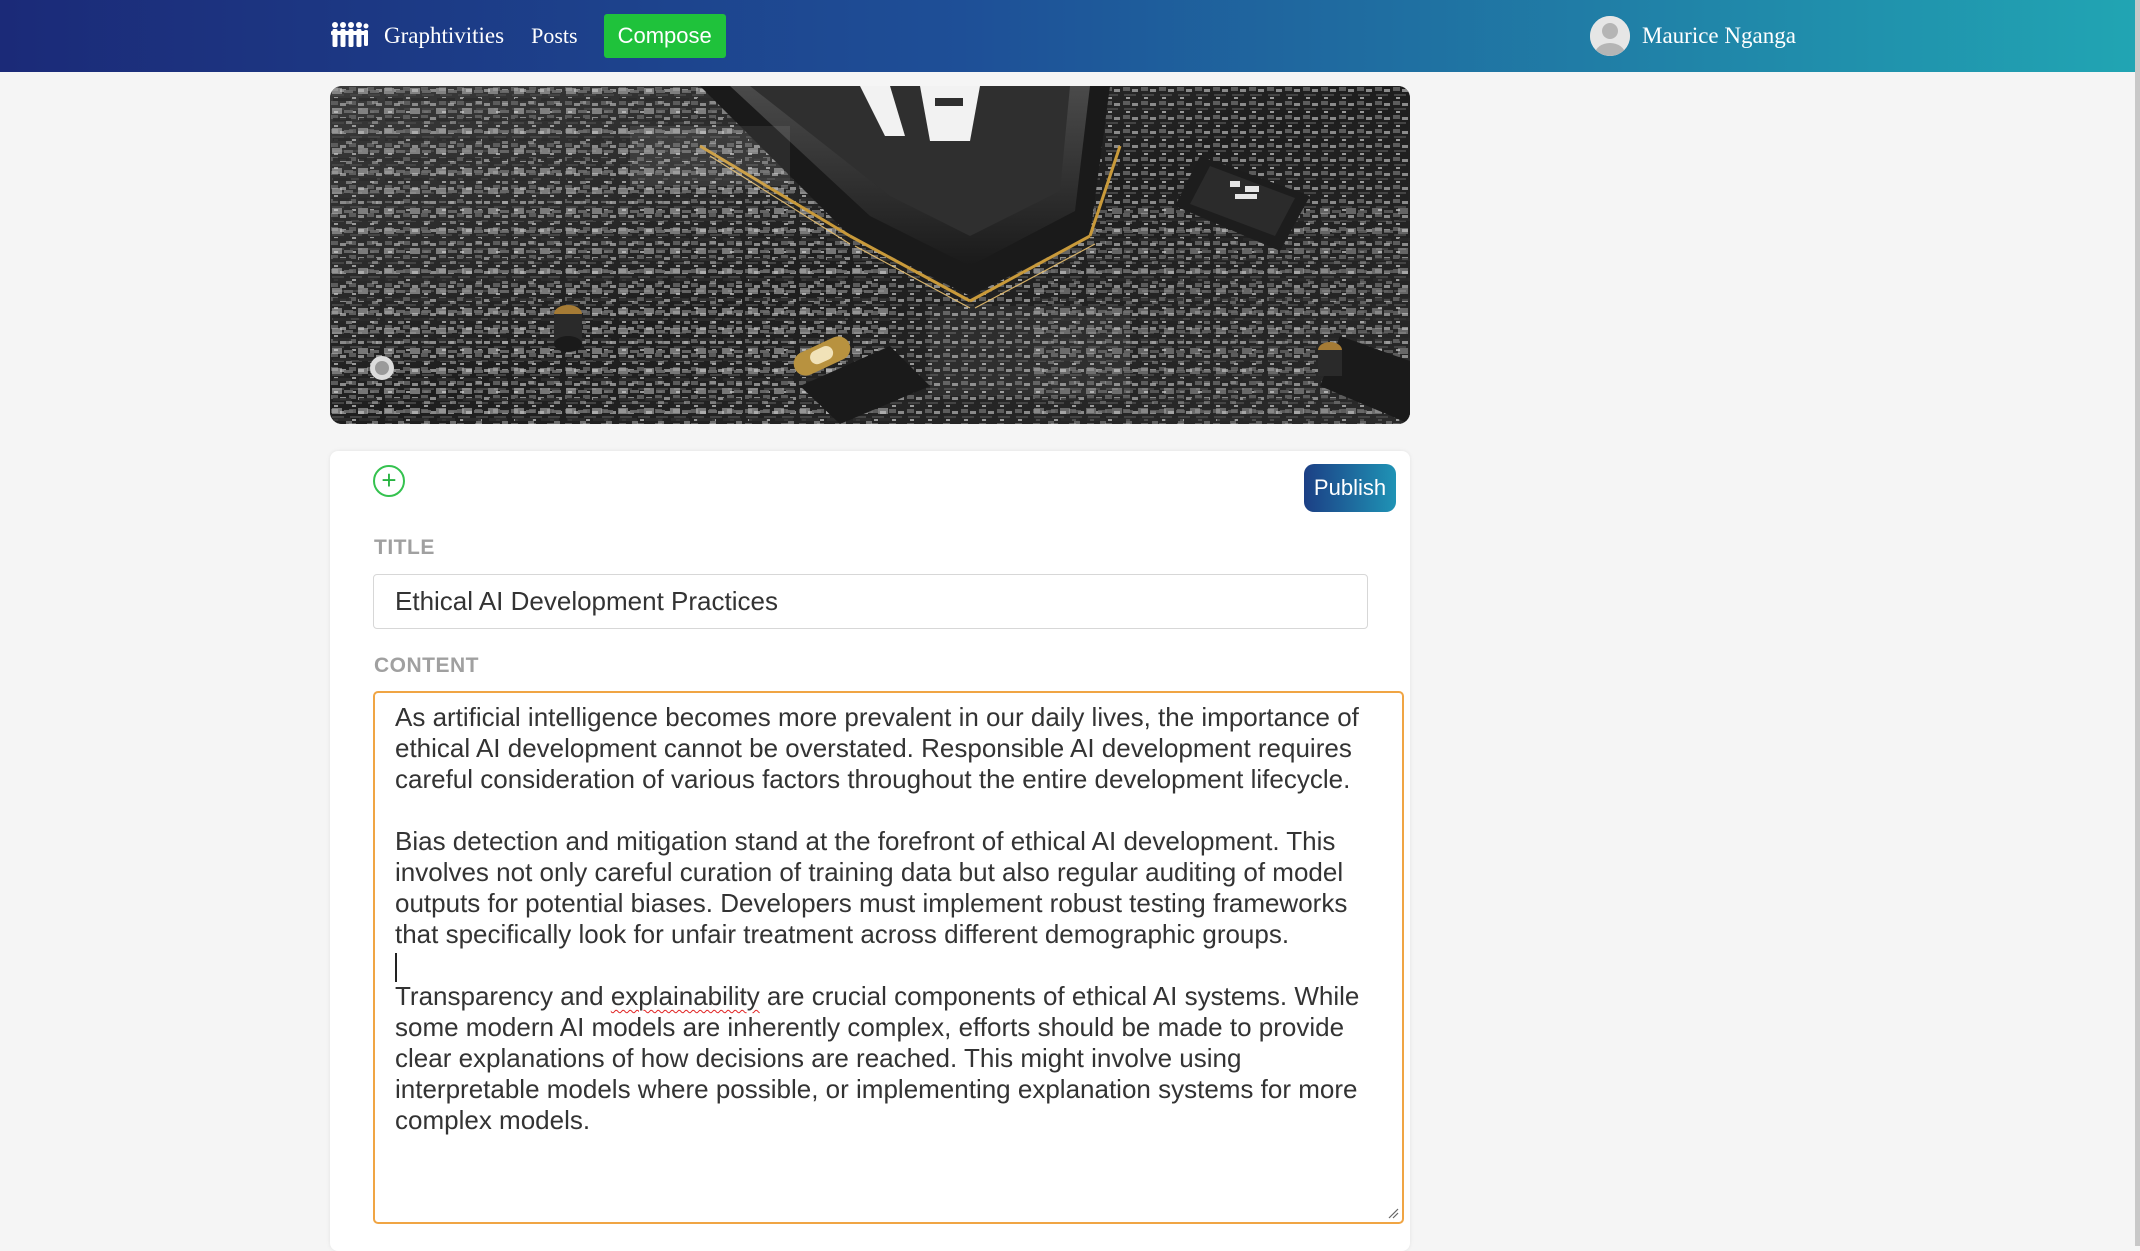  I want to click on user-avatar-icon, so click(1610, 36).